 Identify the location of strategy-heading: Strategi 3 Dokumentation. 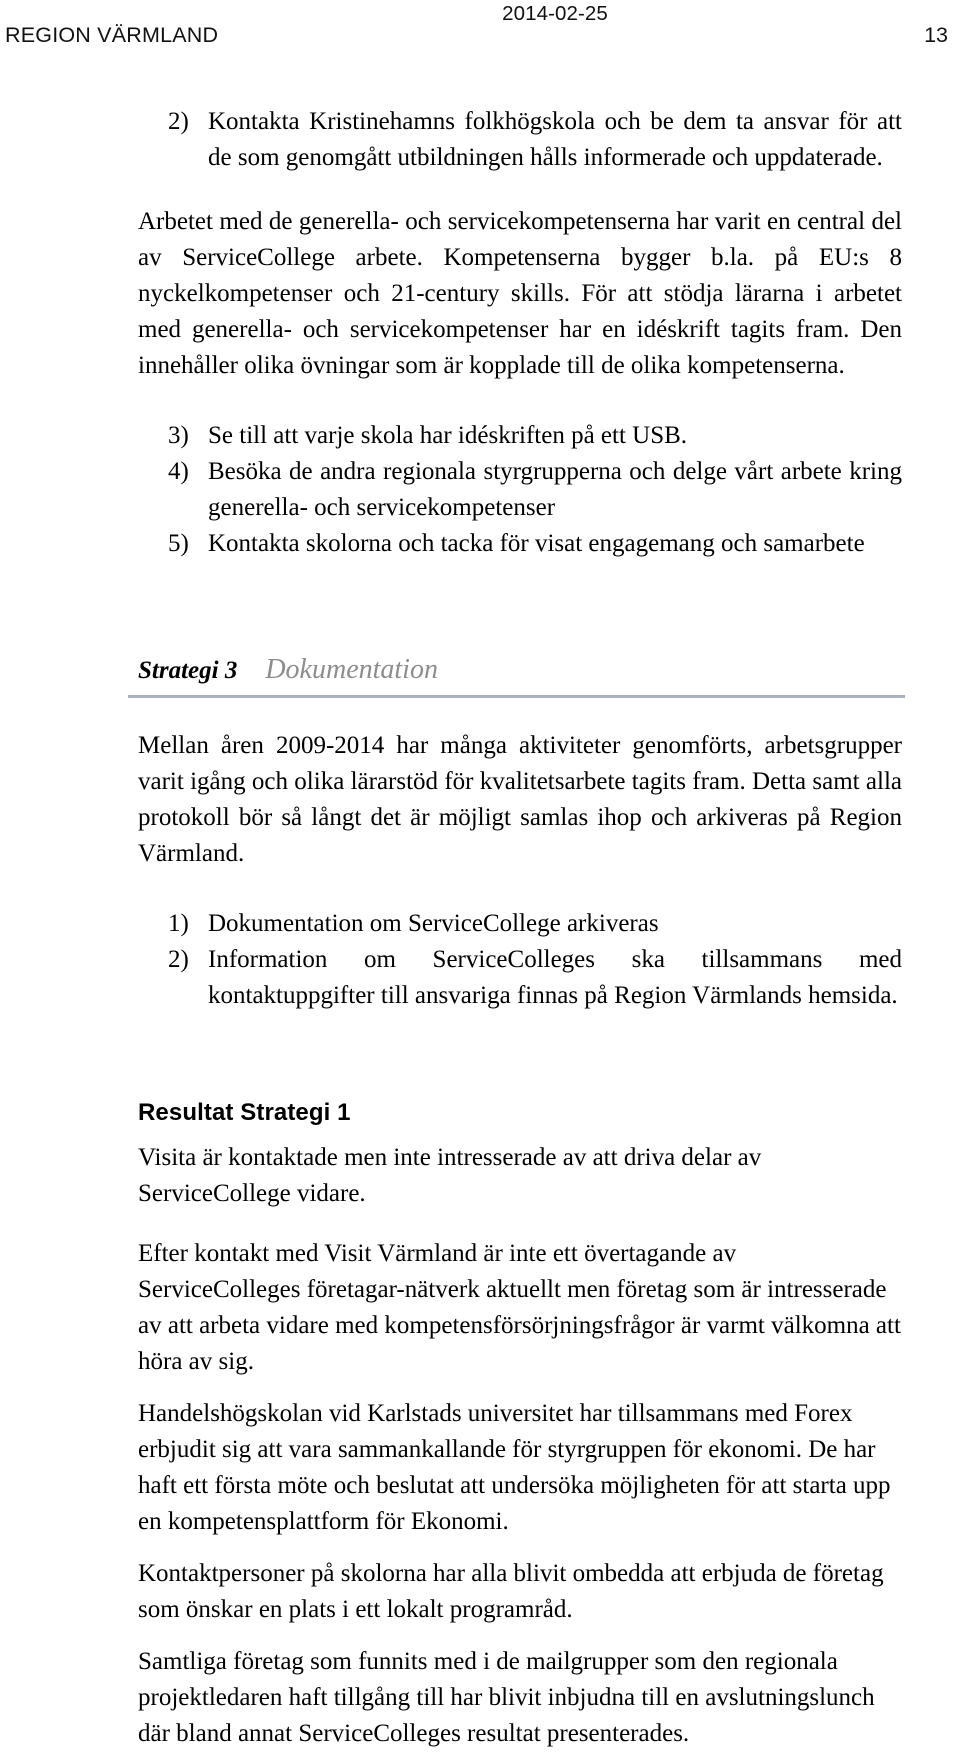
(516, 679).